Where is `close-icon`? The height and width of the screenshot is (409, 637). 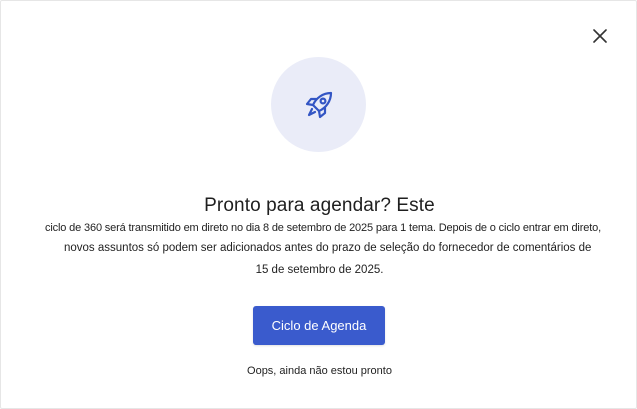
close-icon is located at coordinates (600, 36).